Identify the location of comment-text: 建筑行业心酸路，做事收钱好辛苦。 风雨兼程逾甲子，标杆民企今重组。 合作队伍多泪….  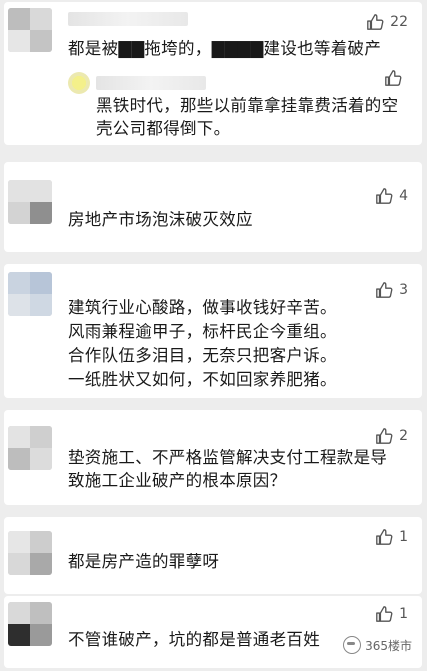
(202, 343).